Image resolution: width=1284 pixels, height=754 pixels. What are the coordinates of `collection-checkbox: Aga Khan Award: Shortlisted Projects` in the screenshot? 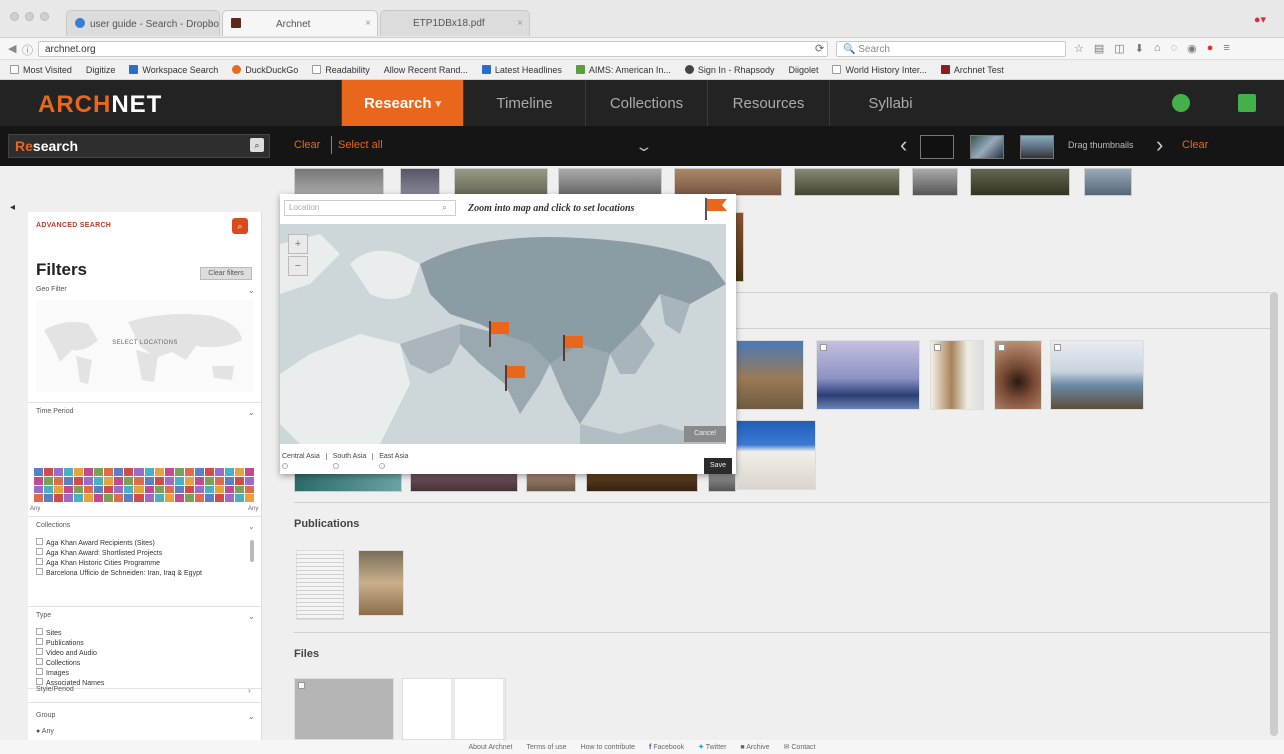 It's located at (119, 553).